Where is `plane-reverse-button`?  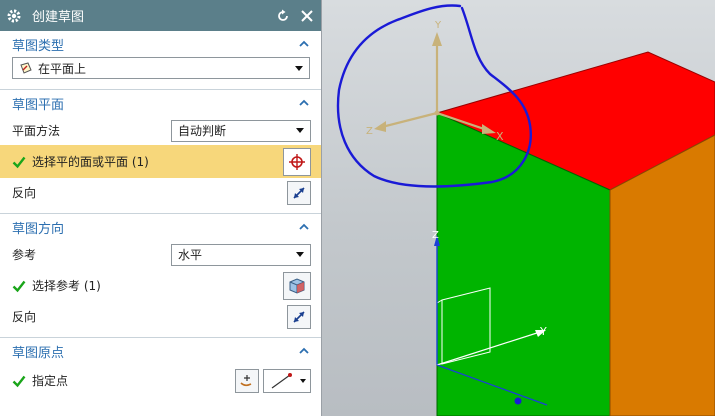
plane-reverse-button is located at coordinates (299, 192).